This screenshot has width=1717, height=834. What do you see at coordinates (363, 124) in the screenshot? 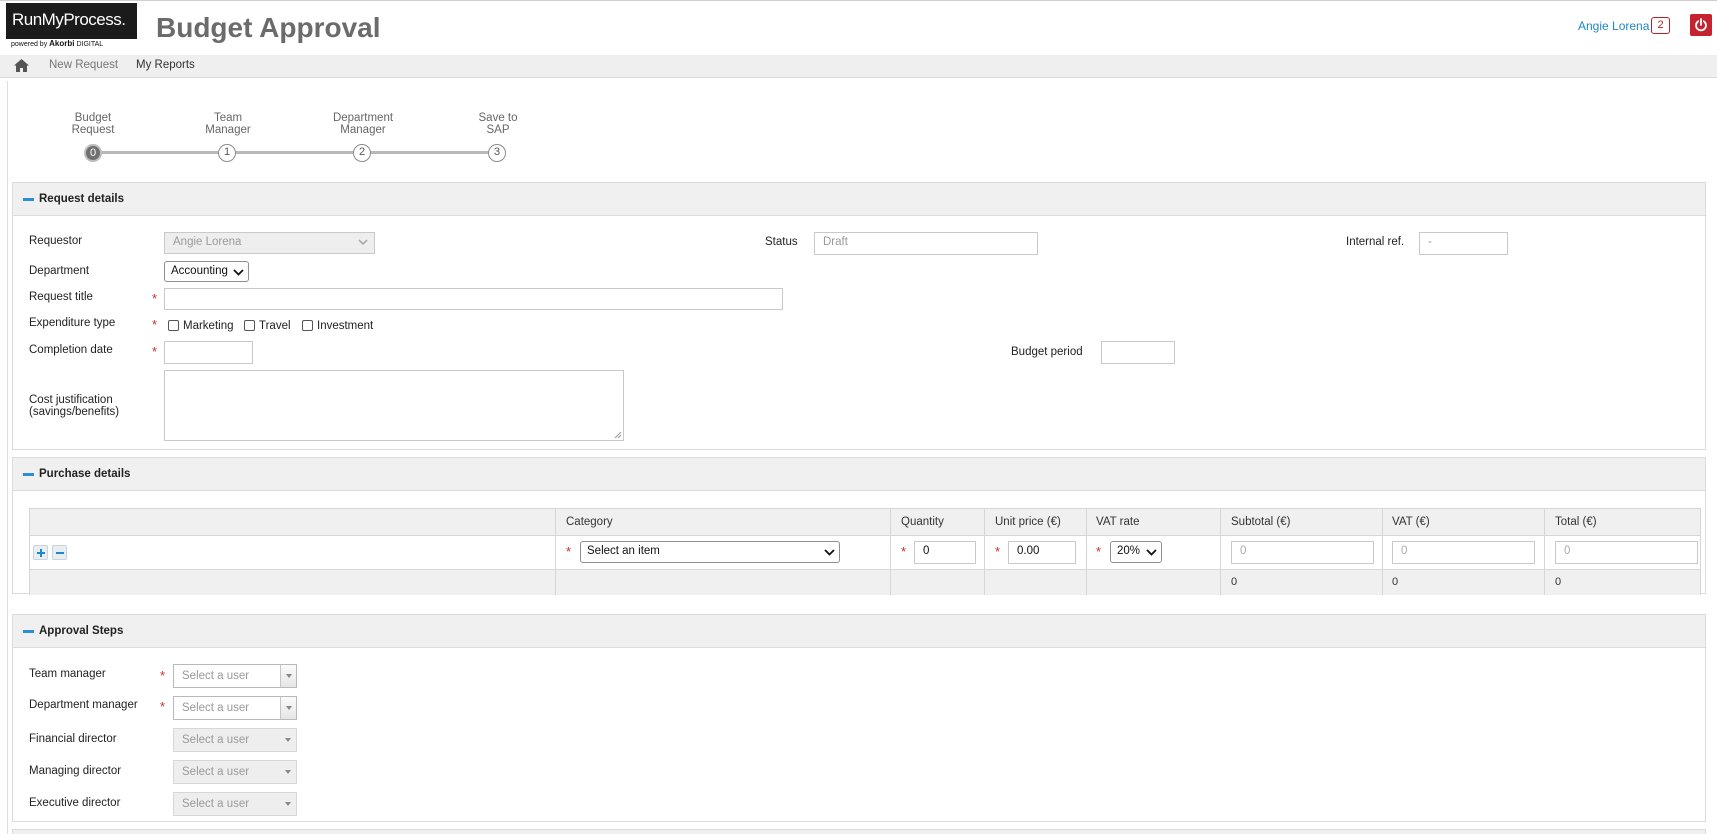
I see `step-department-manager: Department Manager` at bounding box center [363, 124].